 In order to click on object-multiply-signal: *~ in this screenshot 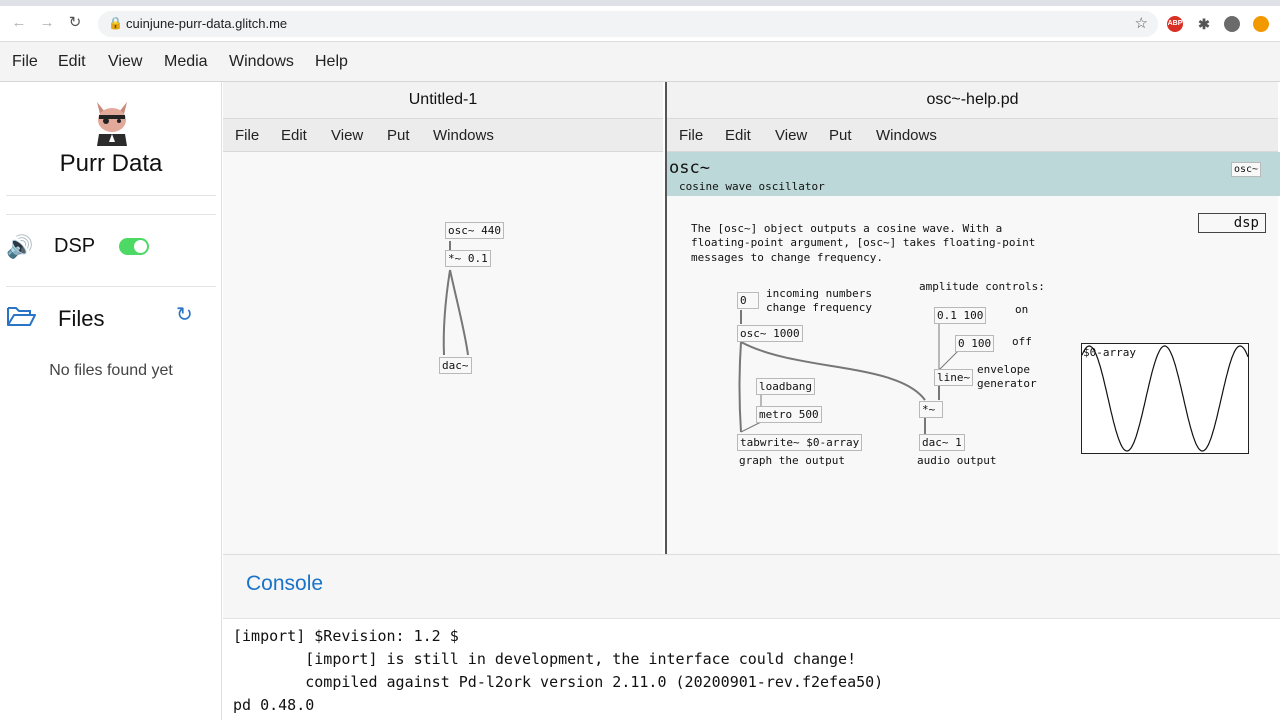, I will do `click(931, 409)`.